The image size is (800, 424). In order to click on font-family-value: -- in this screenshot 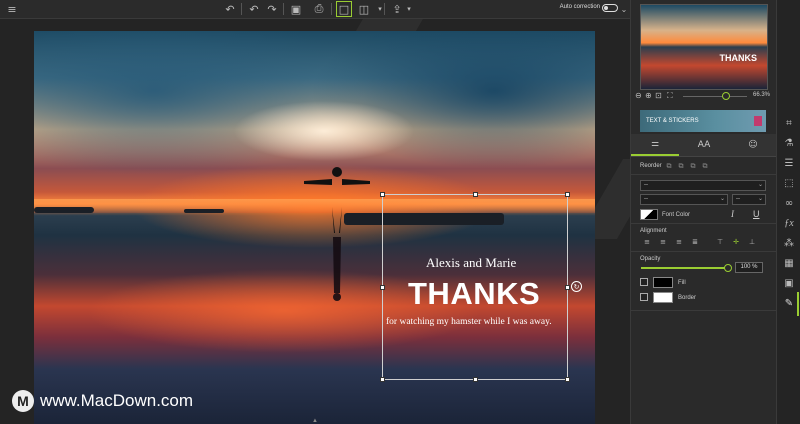, I will do `click(646, 185)`.